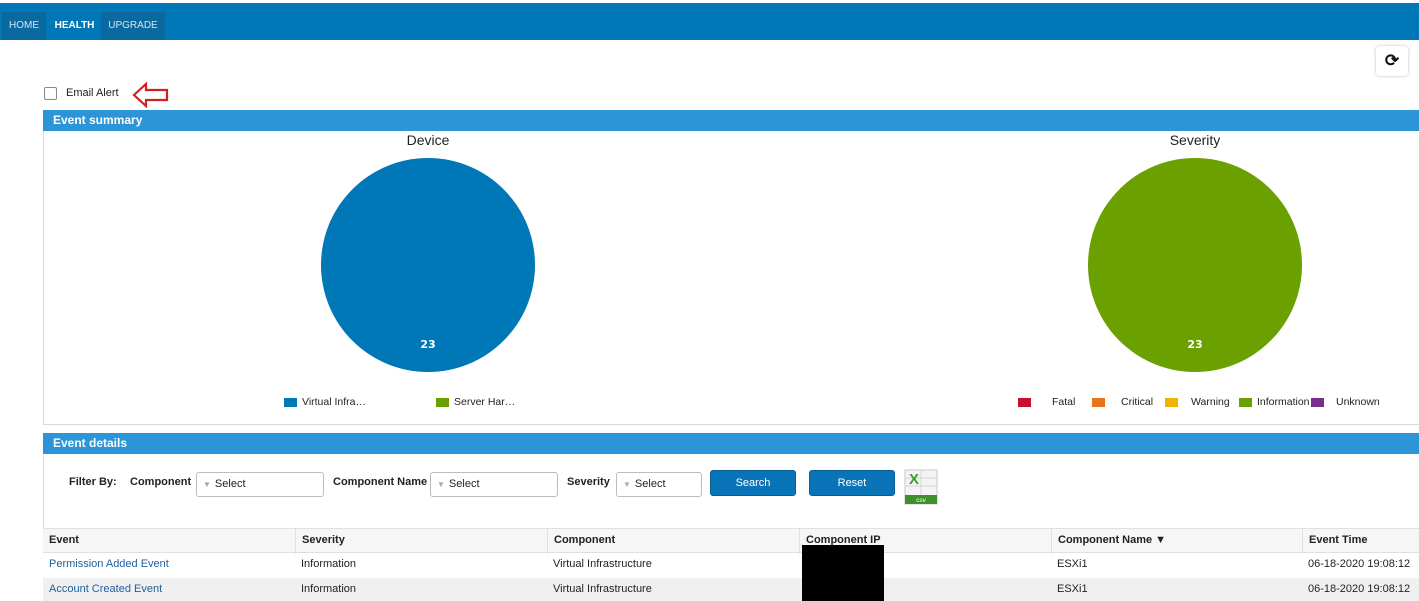 The width and height of the screenshot is (1419, 601). What do you see at coordinates (428, 140) in the screenshot?
I see `device-chart-title: Device` at bounding box center [428, 140].